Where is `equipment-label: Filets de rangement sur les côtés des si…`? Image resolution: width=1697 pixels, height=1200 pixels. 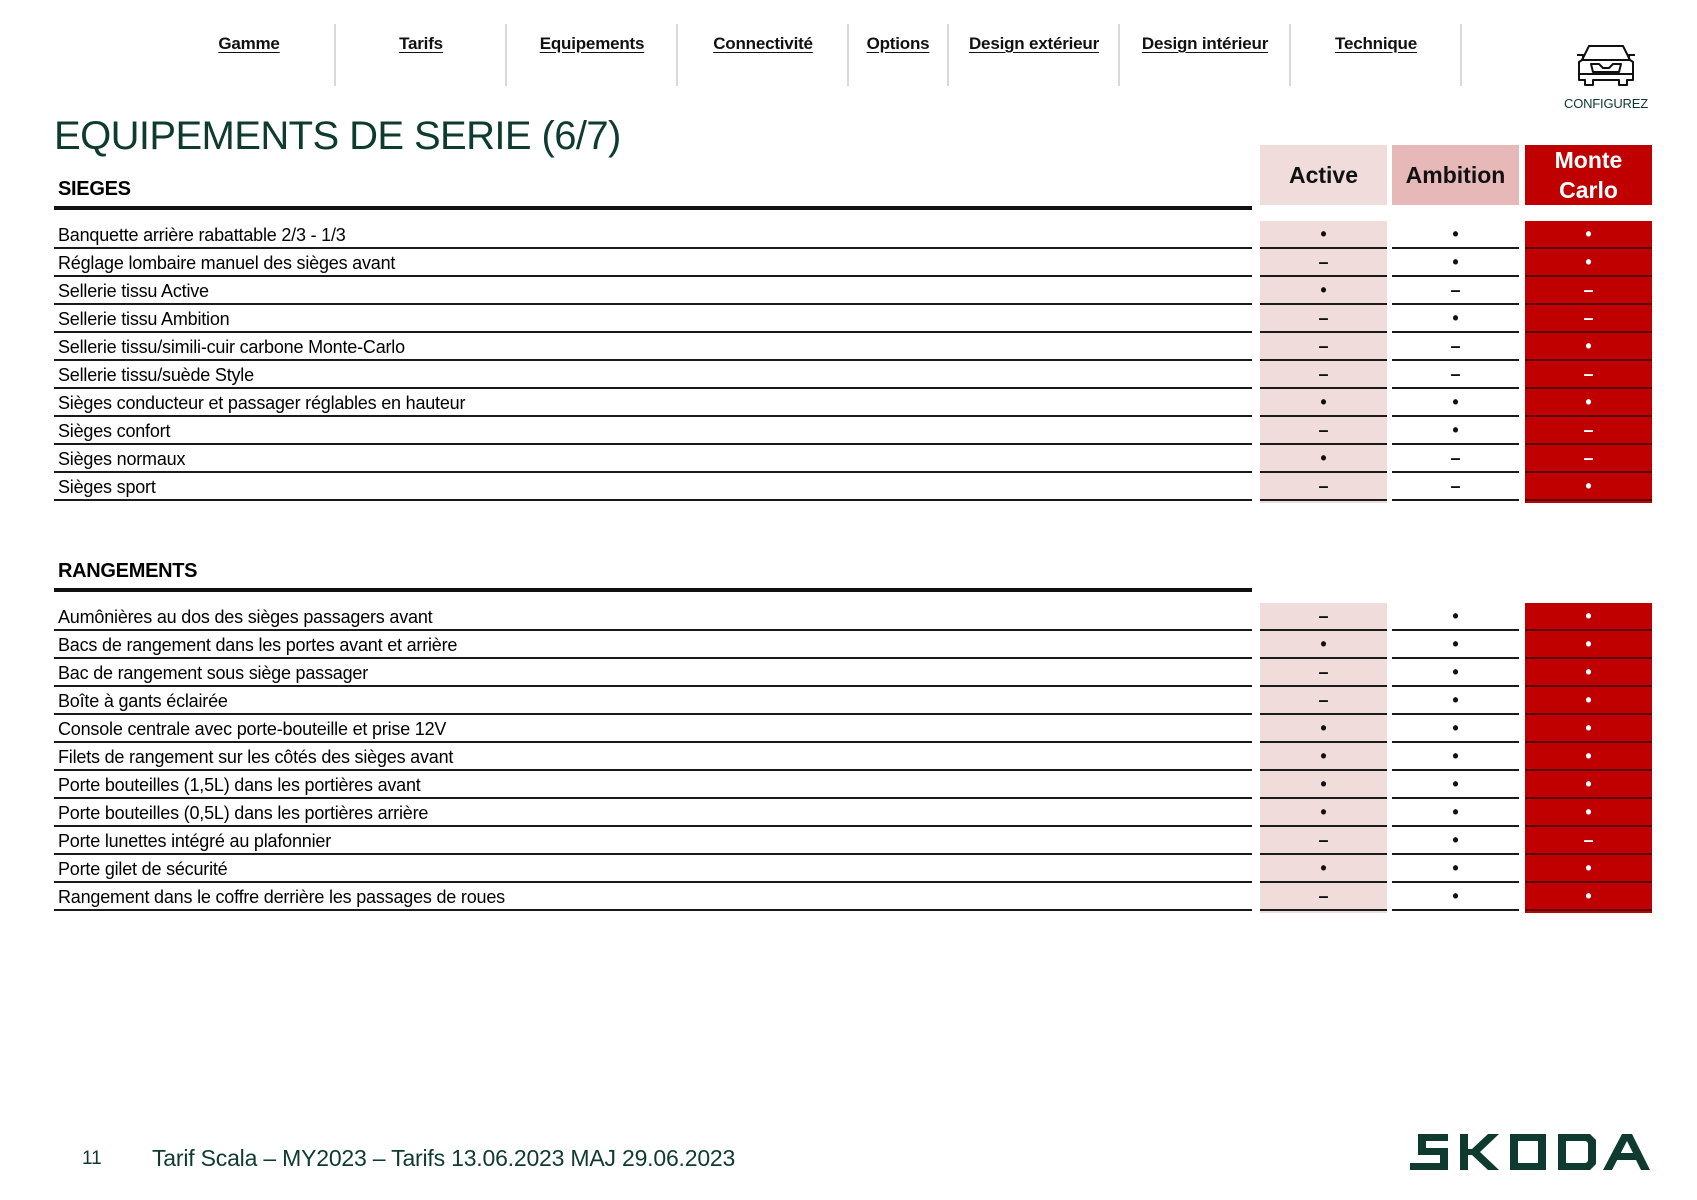
equipment-label: Filets de rangement sur les côtés des si… is located at coordinates (256, 757).